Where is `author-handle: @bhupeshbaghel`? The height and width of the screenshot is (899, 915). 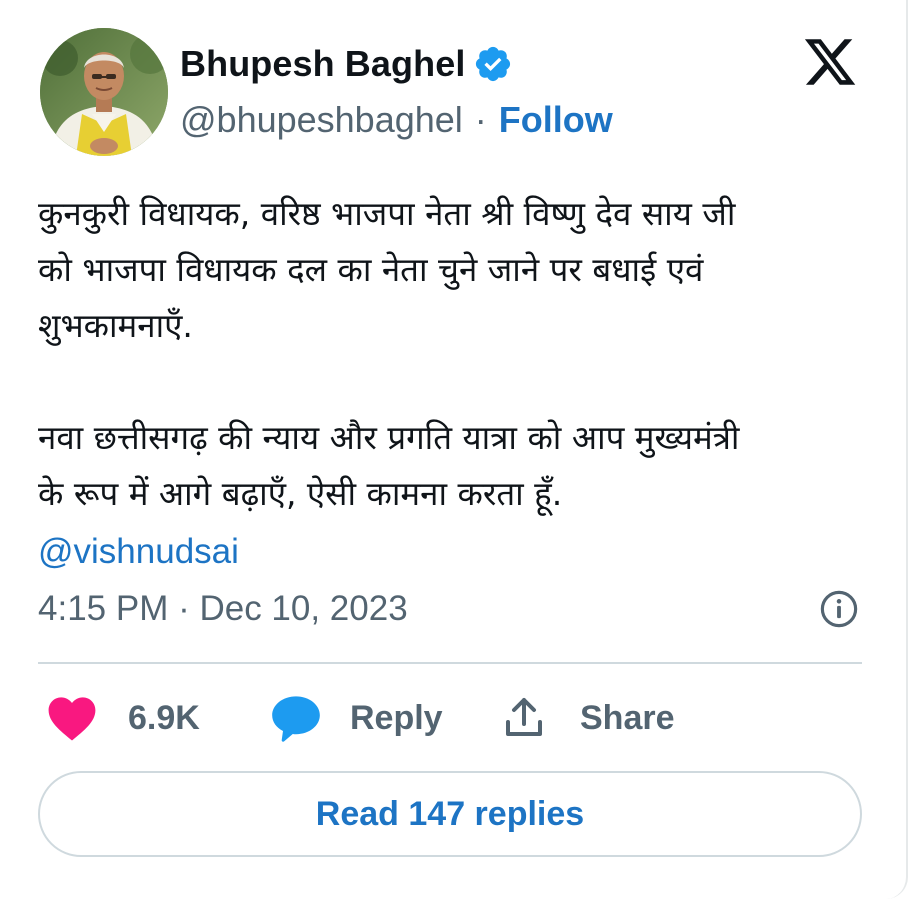 author-handle: @bhupeshbaghel is located at coordinates (321, 120).